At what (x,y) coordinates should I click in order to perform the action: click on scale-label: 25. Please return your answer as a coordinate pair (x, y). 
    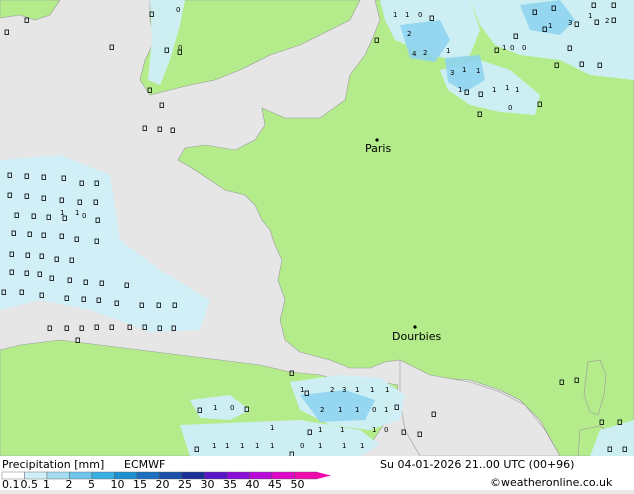
    Looking at the image, I should click on (185, 484).